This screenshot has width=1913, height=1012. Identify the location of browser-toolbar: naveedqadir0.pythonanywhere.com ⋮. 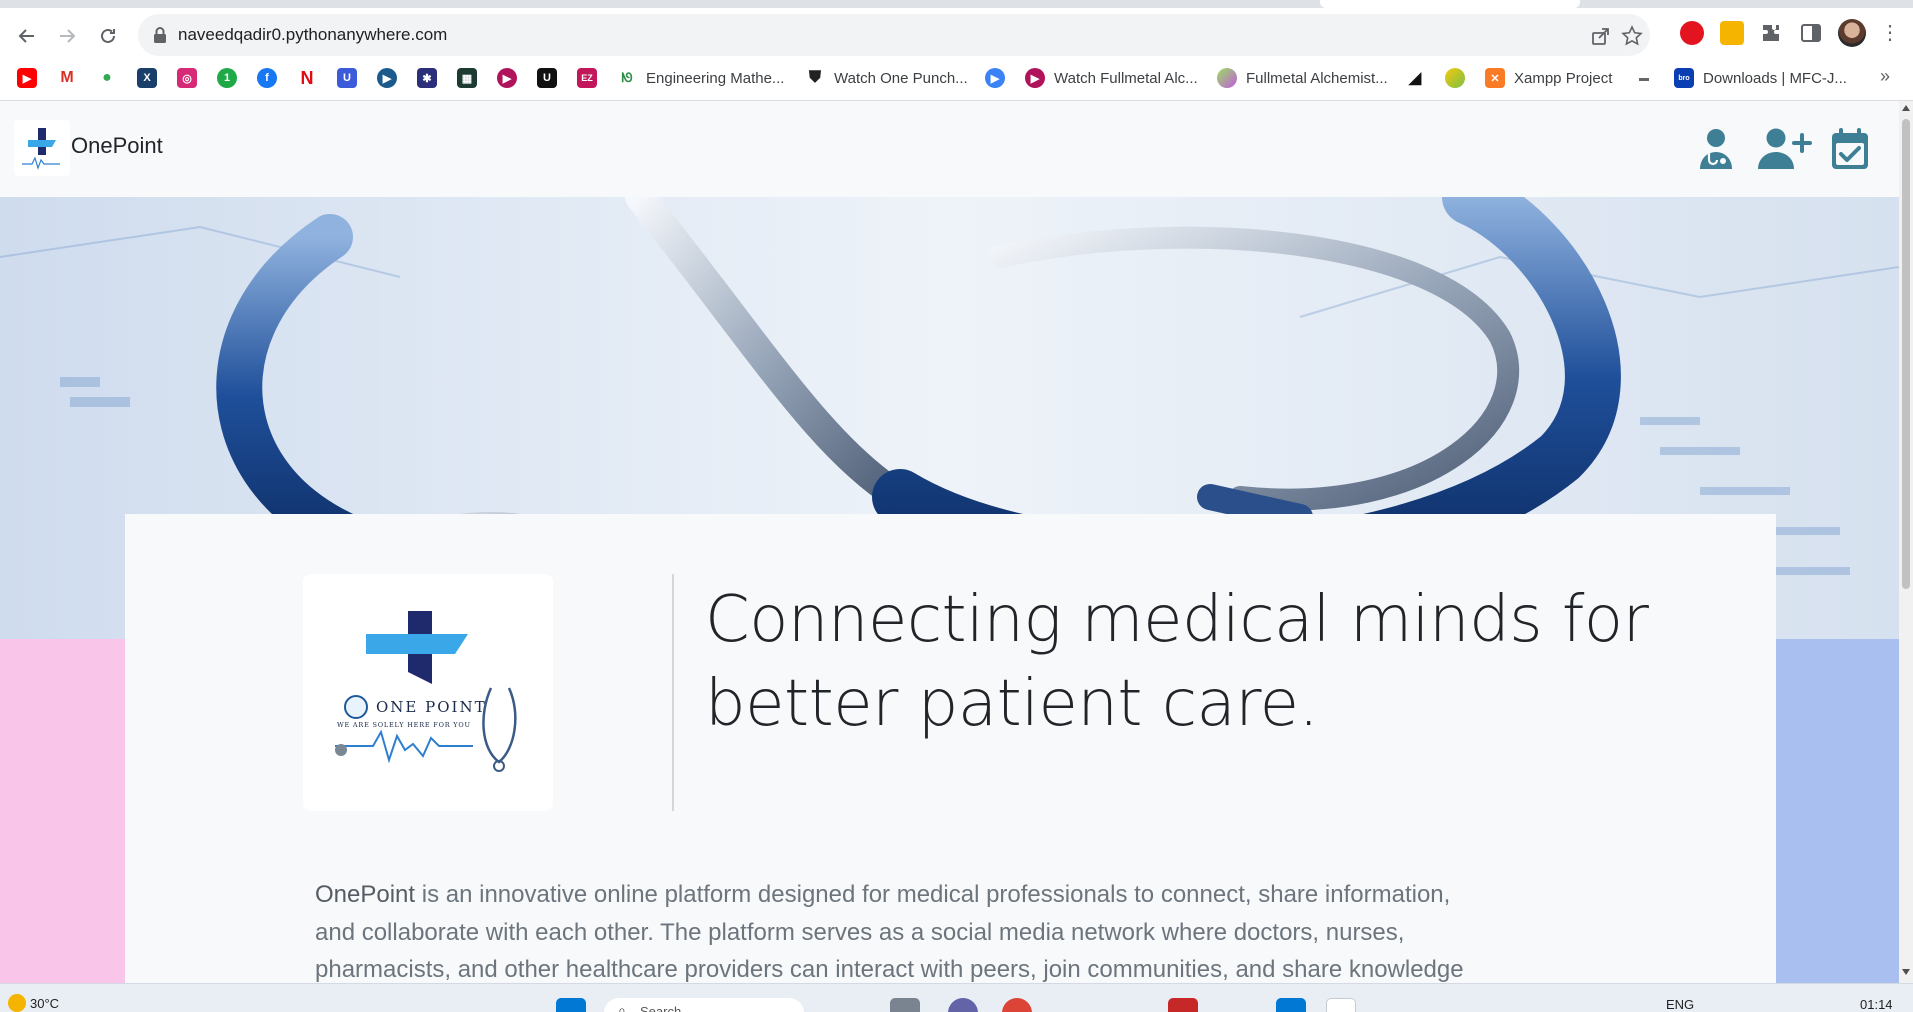
(956, 35).